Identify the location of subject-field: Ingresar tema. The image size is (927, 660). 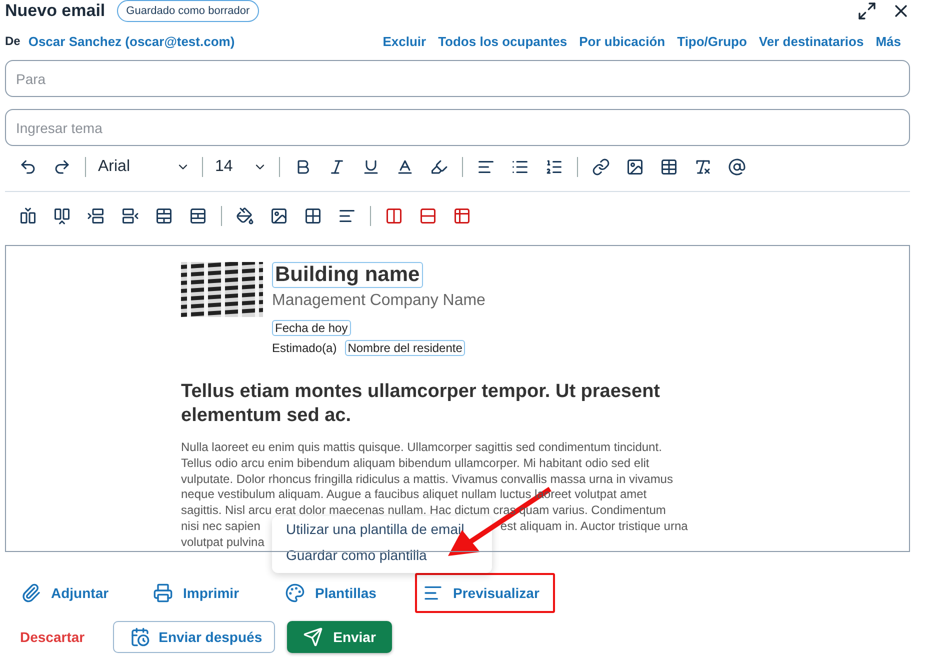
(457, 127).